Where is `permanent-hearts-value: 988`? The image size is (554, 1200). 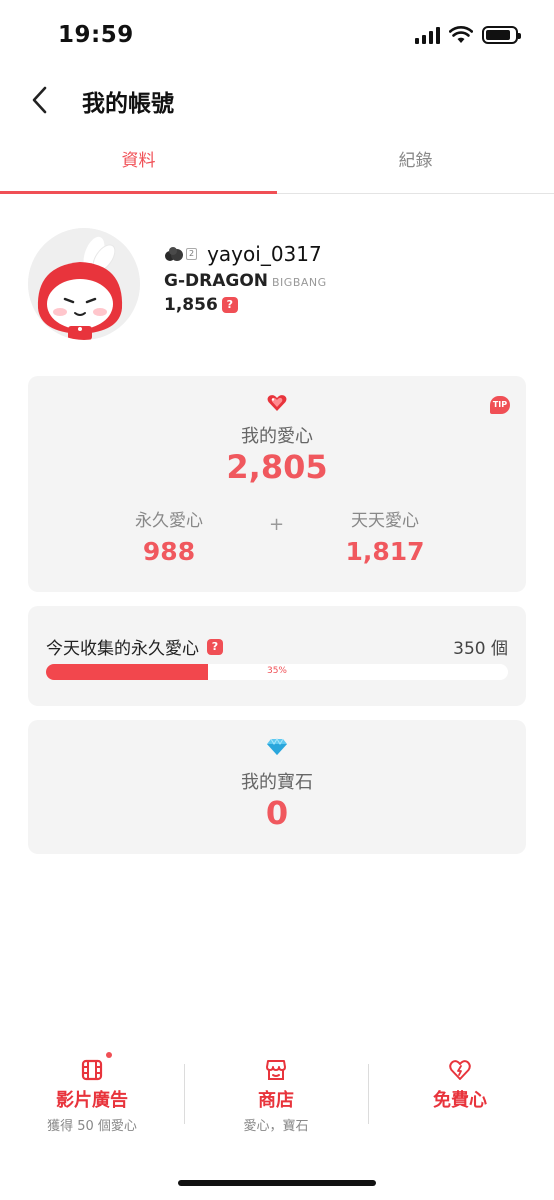 permanent-hearts-value: 988 is located at coordinates (169, 551).